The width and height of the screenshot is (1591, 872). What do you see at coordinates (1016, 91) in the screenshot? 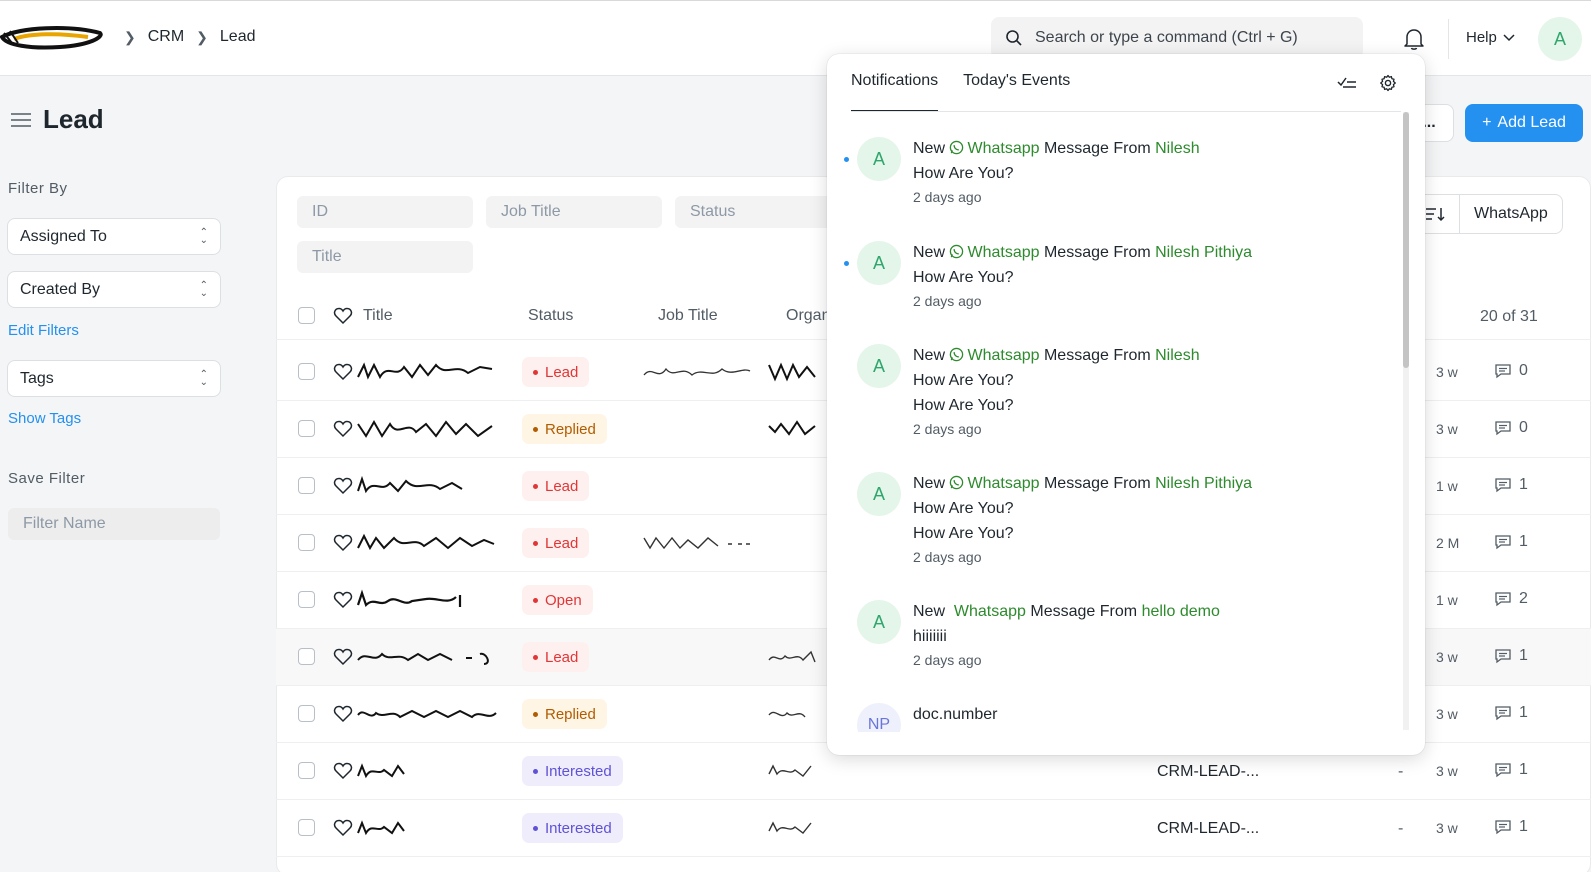
I see `tab-todays-events: Today's Events` at bounding box center [1016, 91].